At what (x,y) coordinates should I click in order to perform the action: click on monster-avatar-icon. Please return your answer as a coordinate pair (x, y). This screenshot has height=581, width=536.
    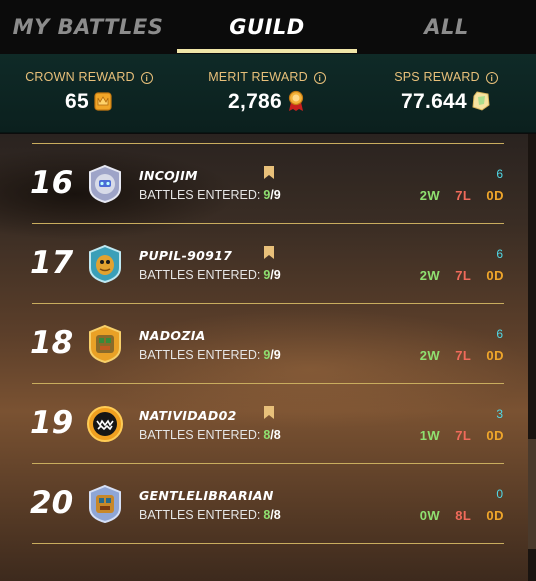
    Looking at the image, I should click on (105, 424).